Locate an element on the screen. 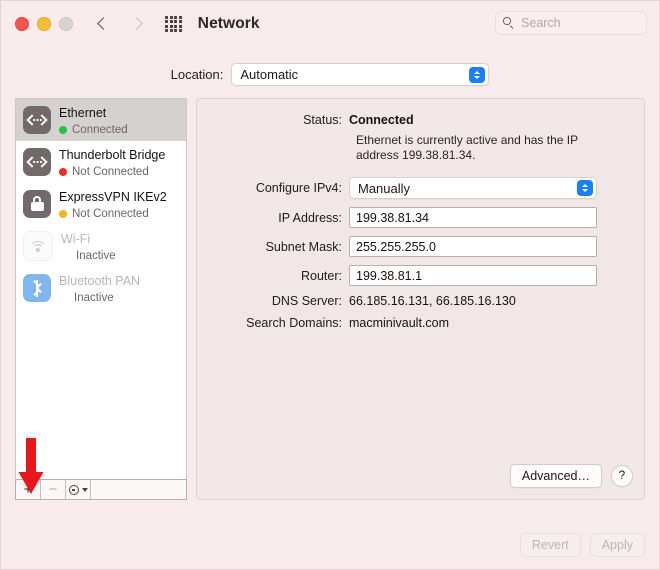 The width and height of the screenshot is (660, 570). gear-icon is located at coordinates (73, 489).